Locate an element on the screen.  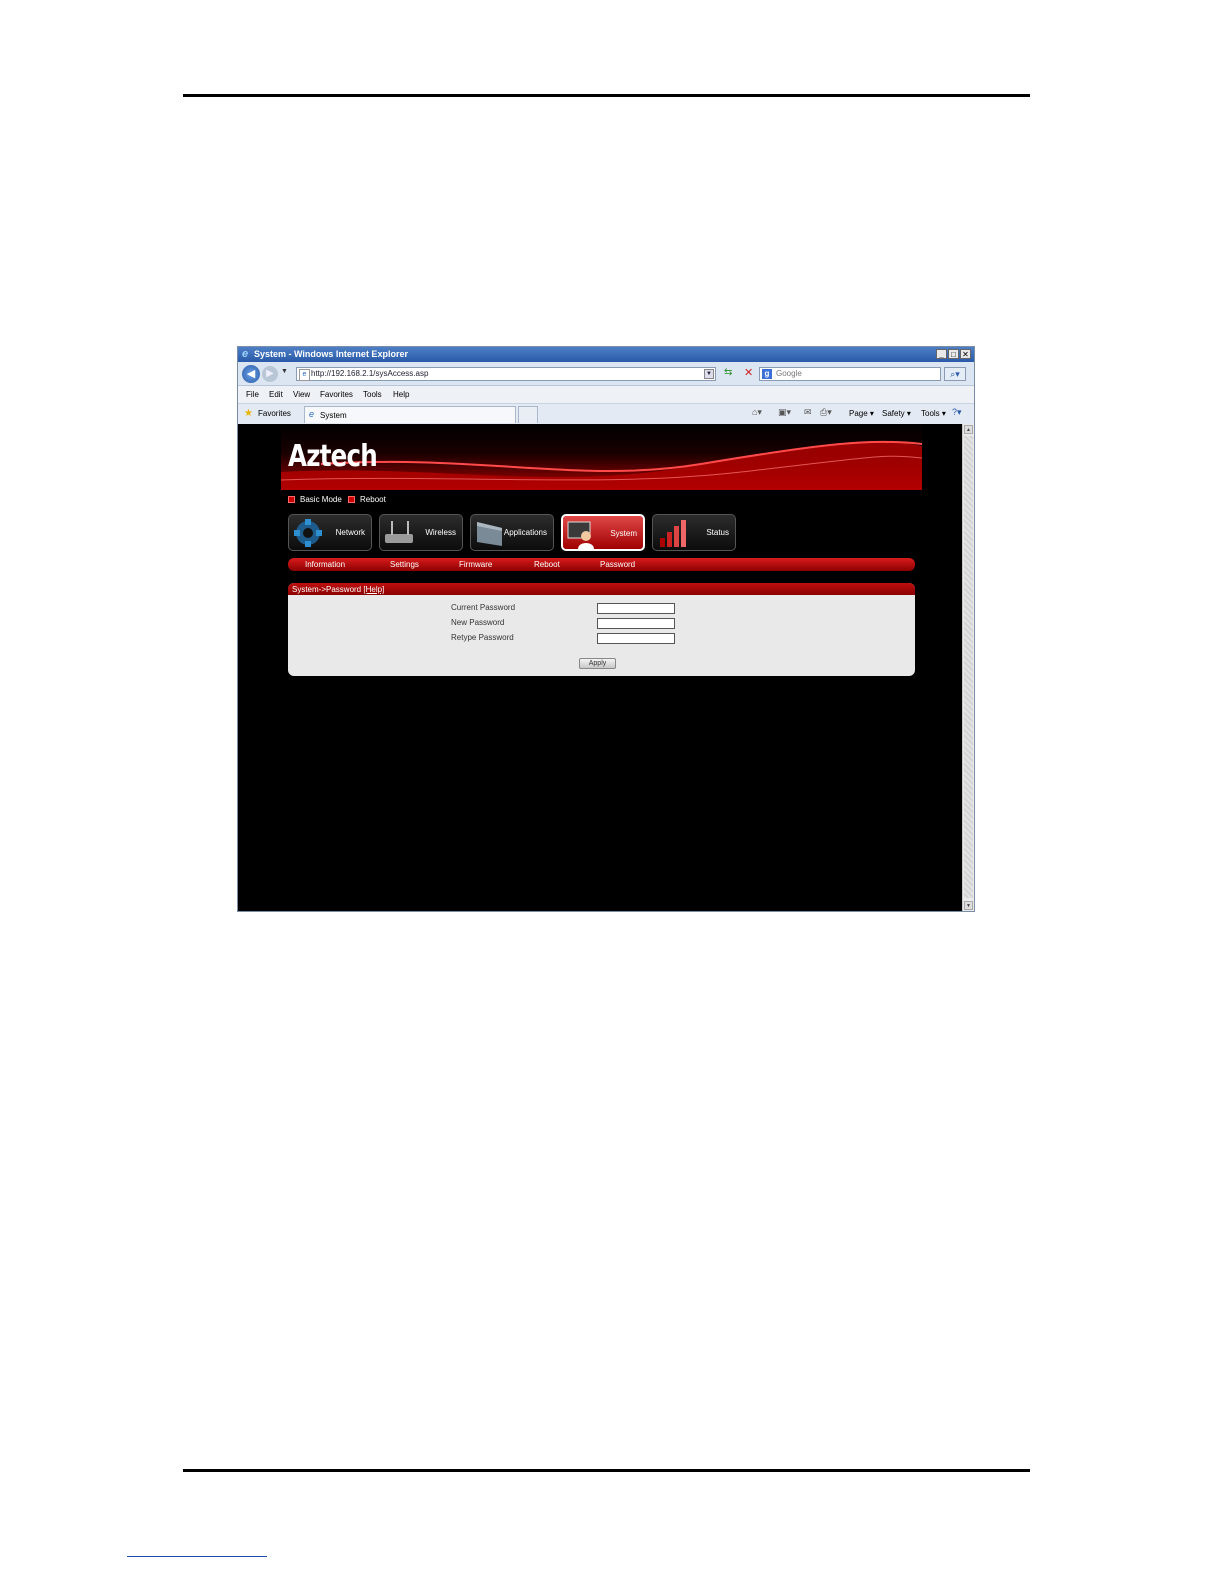
tools-menu-label: Tools is located at coordinates (930, 413).